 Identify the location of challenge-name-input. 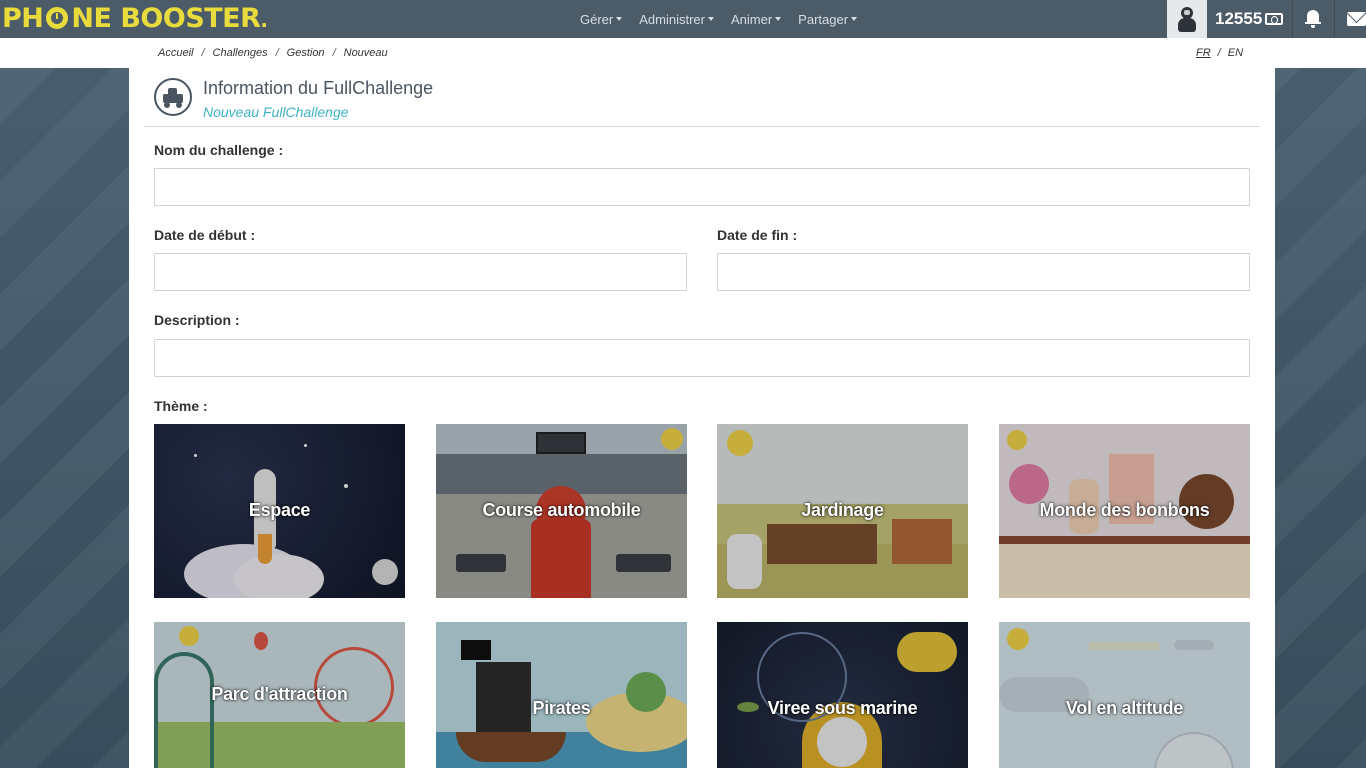
(702, 187).